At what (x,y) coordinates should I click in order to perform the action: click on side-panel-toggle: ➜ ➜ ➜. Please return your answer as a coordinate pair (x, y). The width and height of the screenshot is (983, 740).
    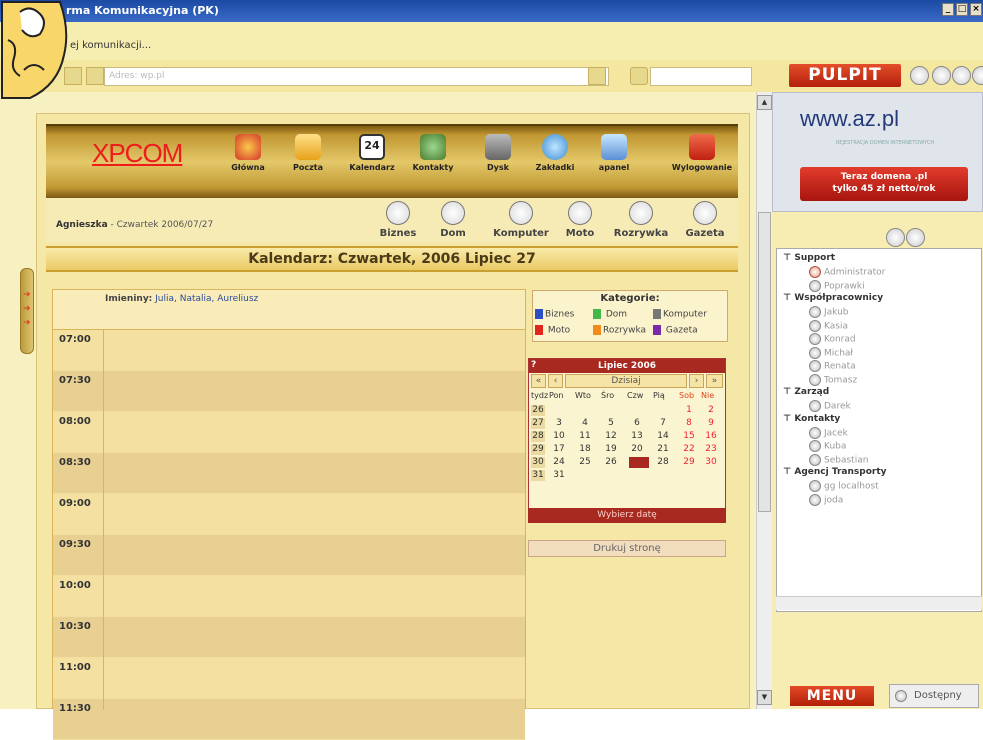
    Looking at the image, I should click on (27, 311).